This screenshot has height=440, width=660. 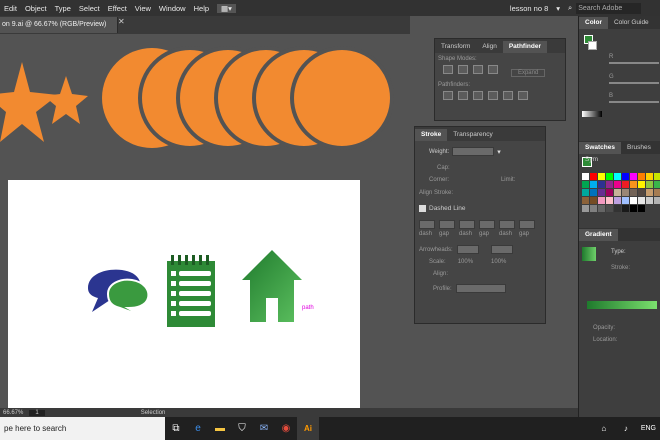 What do you see at coordinates (498, 262) in the screenshot?
I see `scale-end-field: 100%` at bounding box center [498, 262].